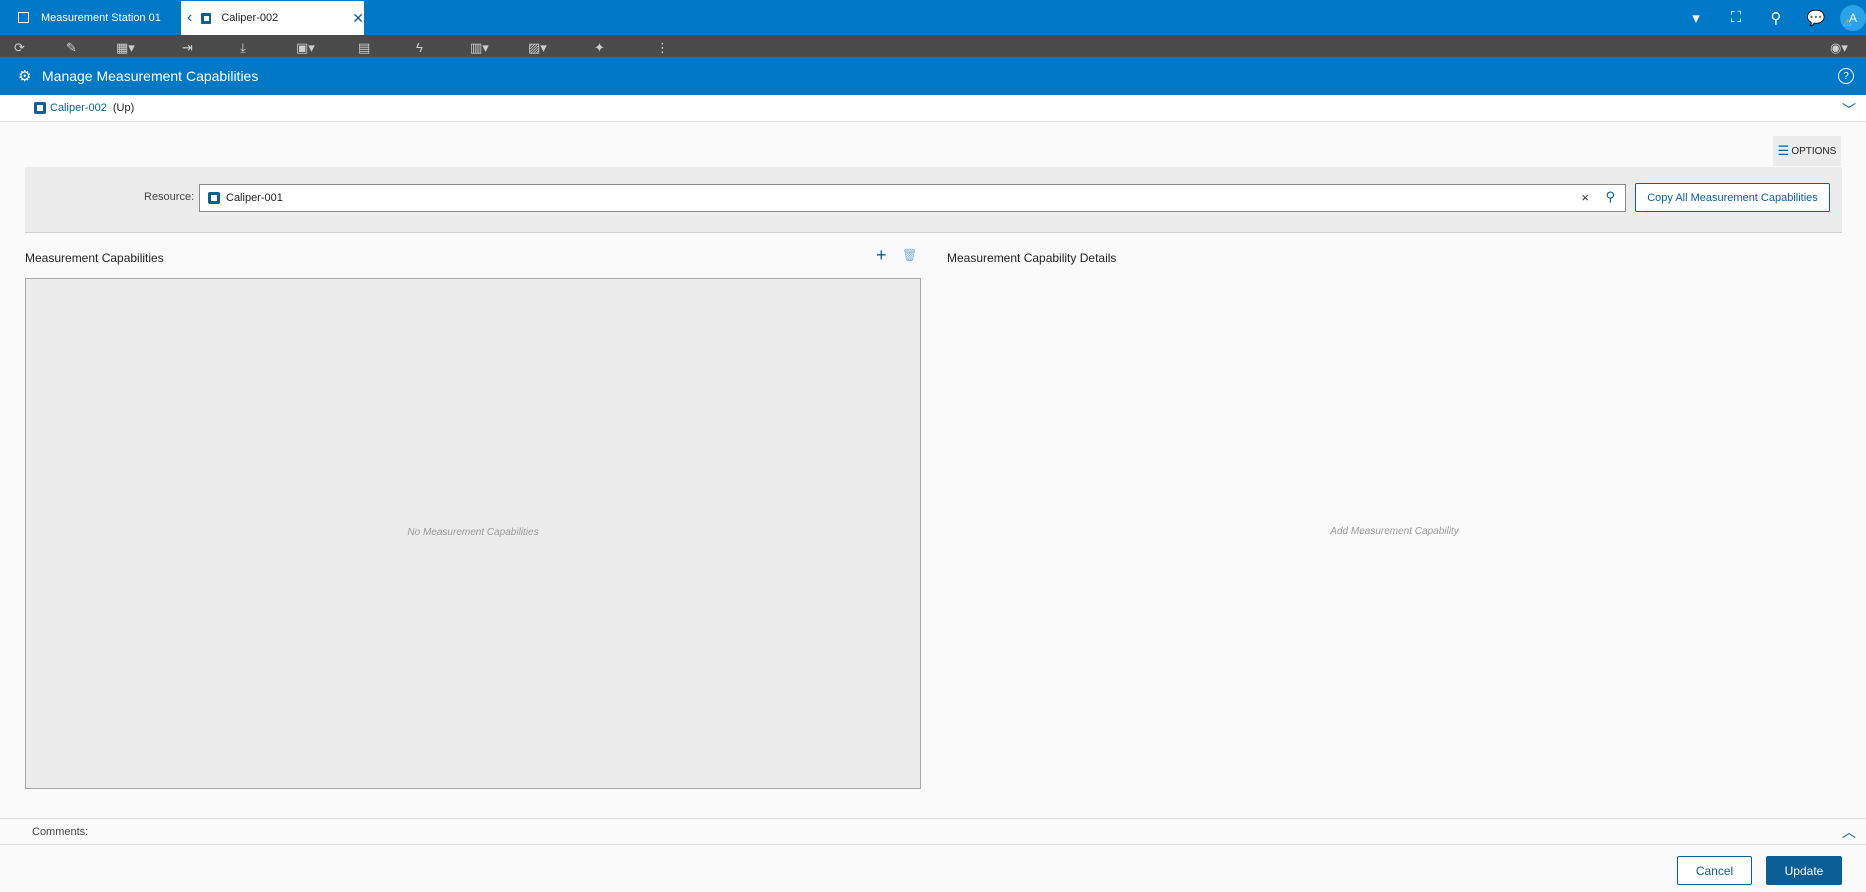 The image size is (1866, 892). I want to click on document-icon: ▥▾, so click(479, 48).